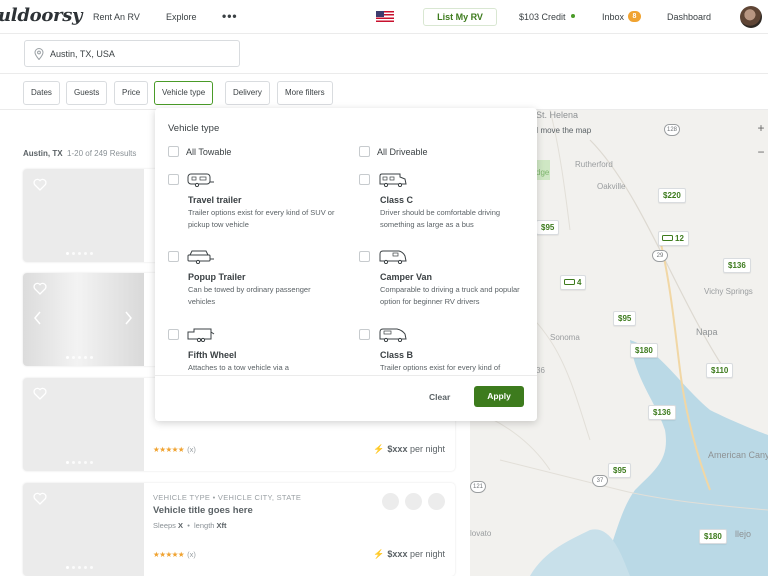 The width and height of the screenshot is (768, 576). Describe the element at coordinates (364, 256) in the screenshot. I see `camper-van-checkbox` at that location.